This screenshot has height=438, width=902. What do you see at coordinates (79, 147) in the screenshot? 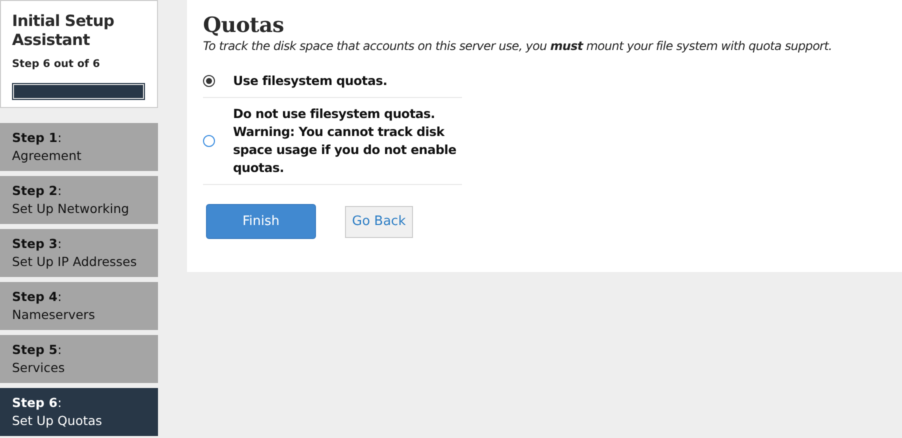
I see `step-item: Step 1: Agreement` at bounding box center [79, 147].